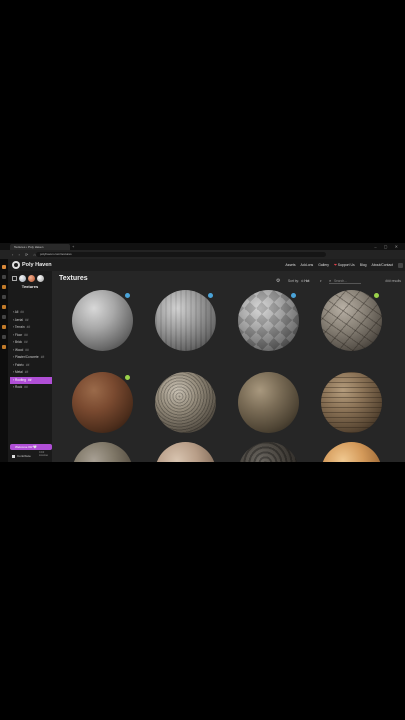 The image size is (405, 720). I want to click on category-item: › Metal ##, so click(31, 373).